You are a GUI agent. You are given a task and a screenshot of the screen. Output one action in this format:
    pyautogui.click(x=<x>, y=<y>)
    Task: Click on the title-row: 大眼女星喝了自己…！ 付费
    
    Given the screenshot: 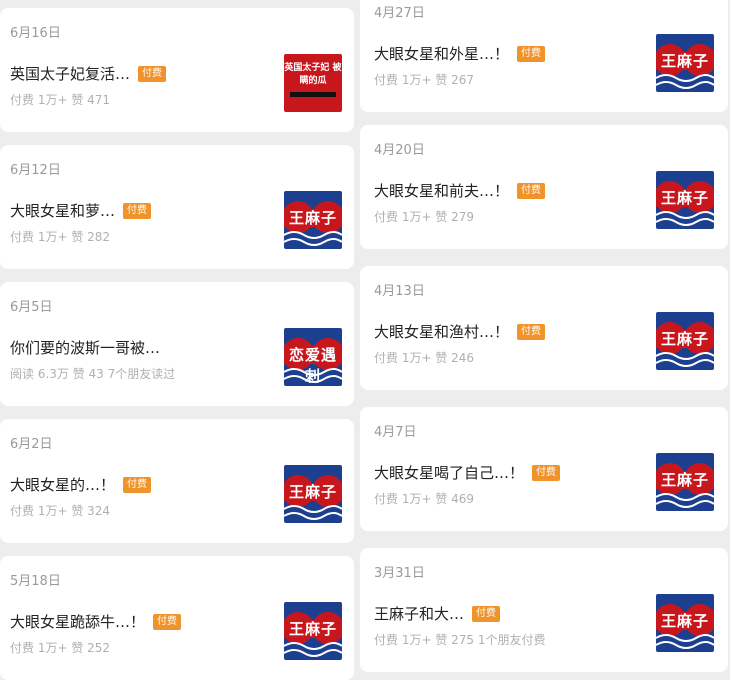 What is the action you would take?
    pyautogui.click(x=467, y=472)
    